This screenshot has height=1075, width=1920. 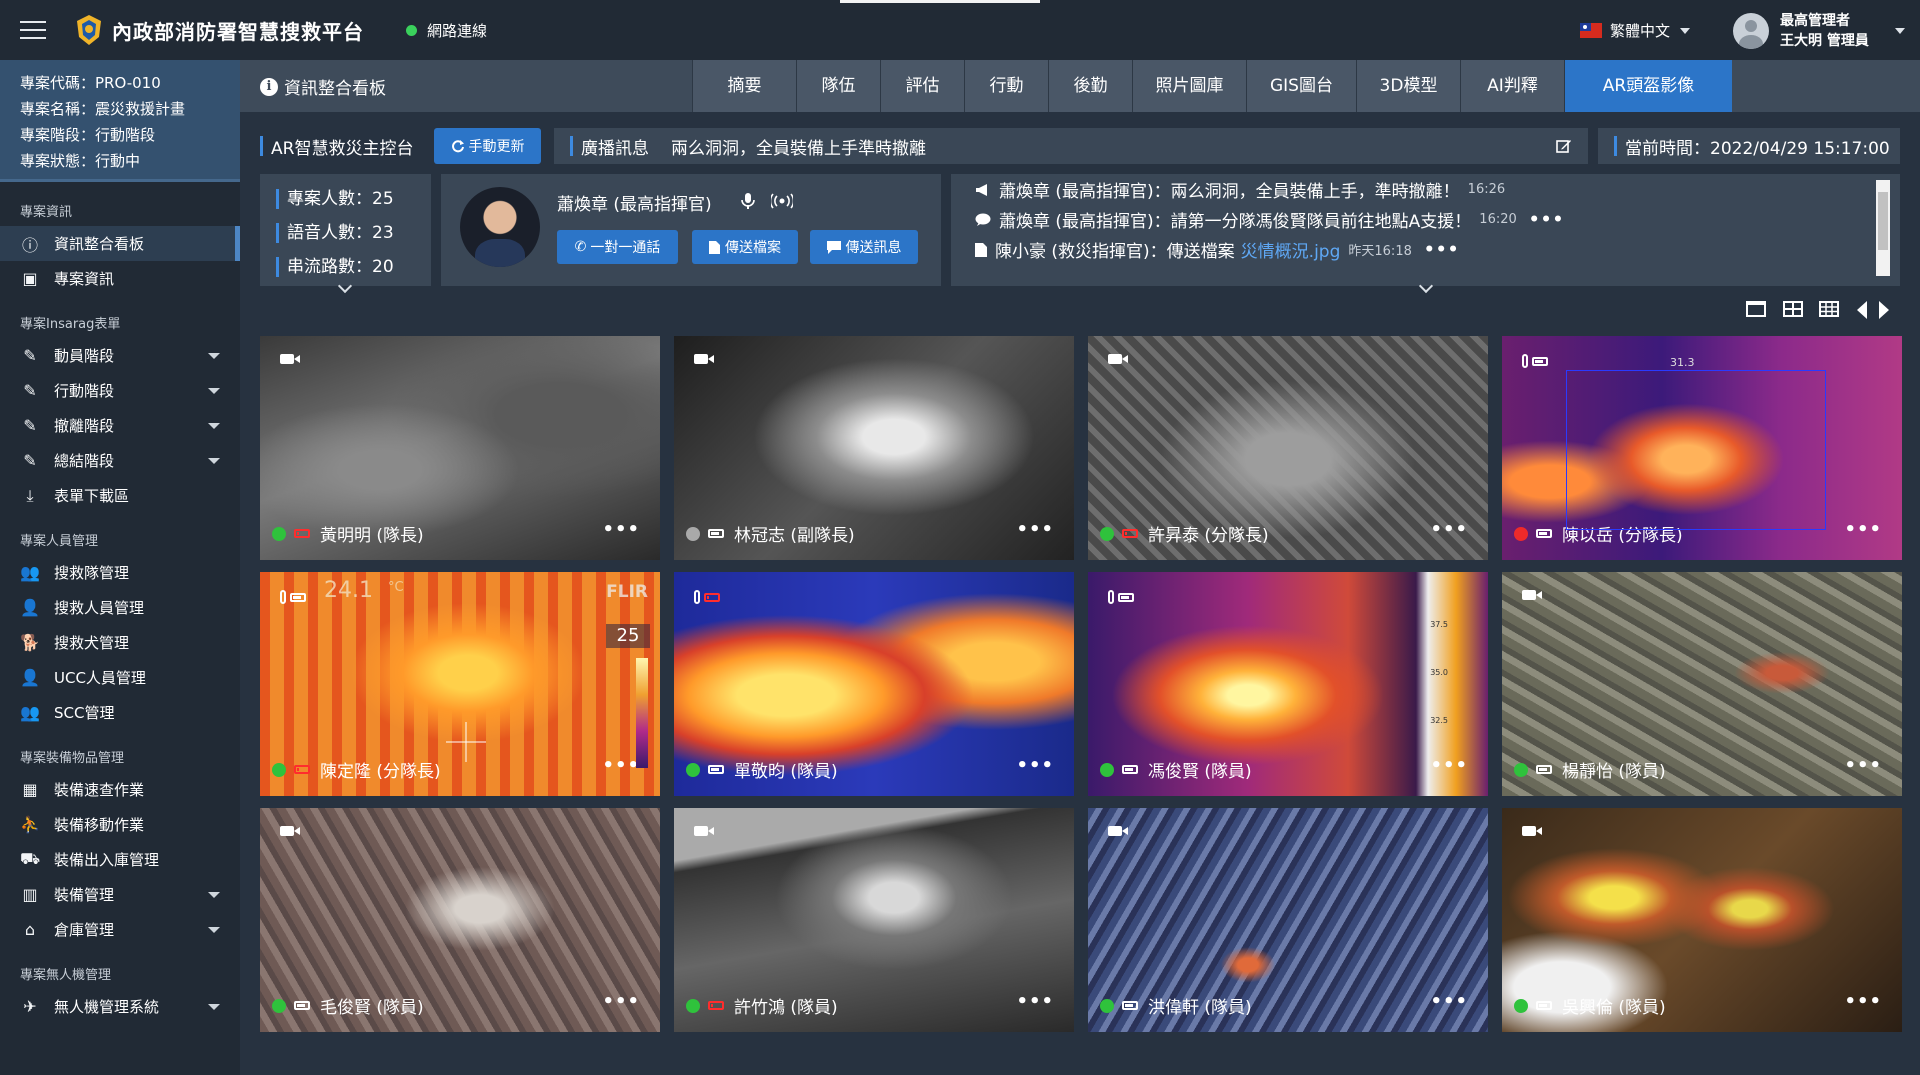 I want to click on top-bar: 內政部消防署智慧搜救平台 網路連線 繁體中文 最高管理者 王大明 管理員, so click(x=960, y=30).